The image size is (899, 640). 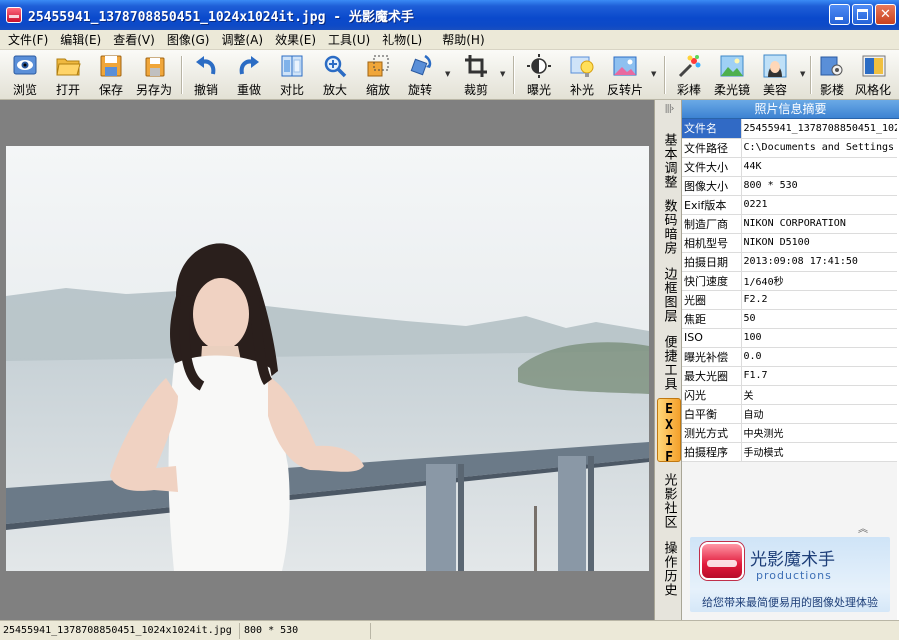 What do you see at coordinates (712, 433) in the screenshot?
I see `exif-key: 测光方式` at bounding box center [712, 433].